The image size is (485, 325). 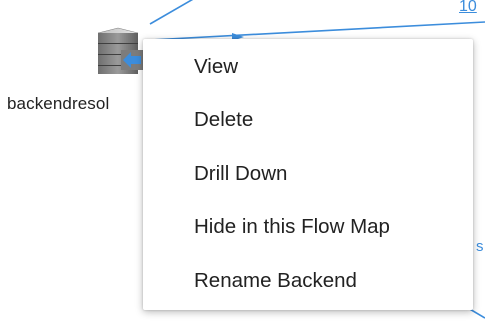 I want to click on backend-node-label: backendresol, so click(x=58, y=104).